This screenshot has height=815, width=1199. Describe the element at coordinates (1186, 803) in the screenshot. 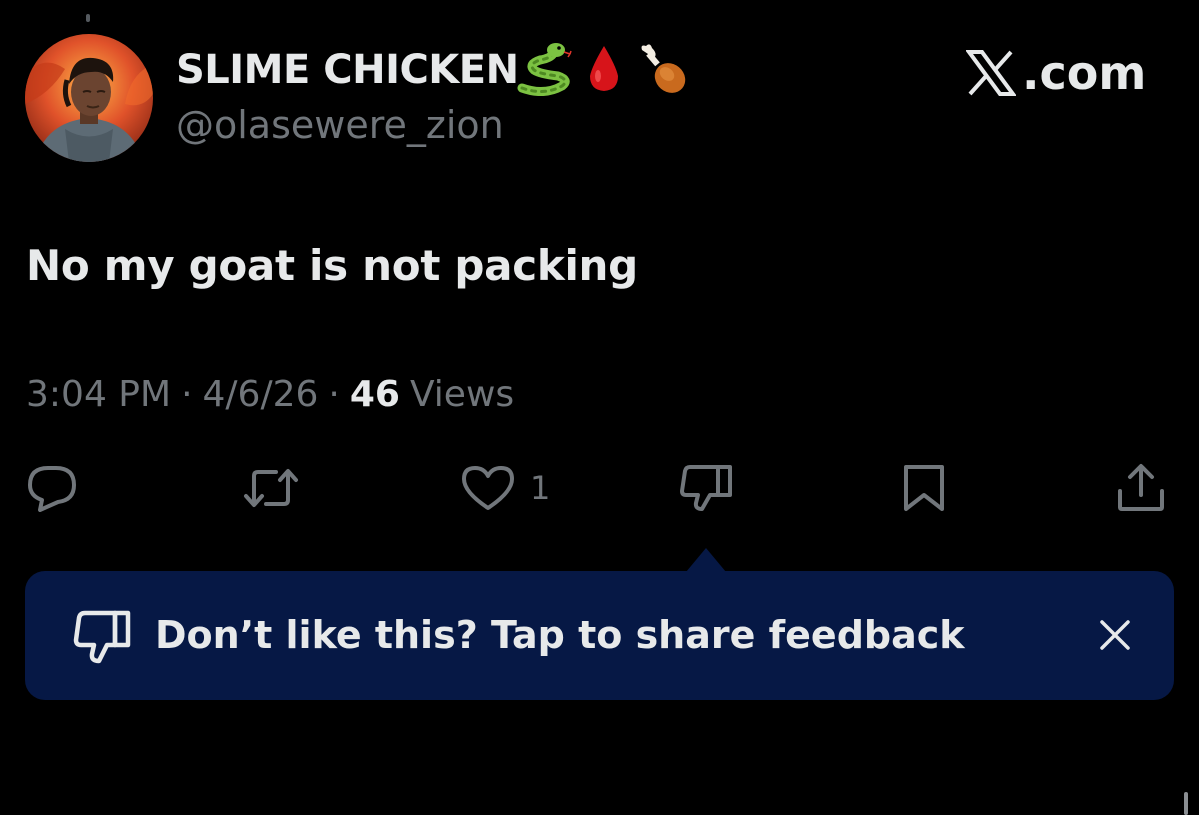

I see `scrollbar` at that location.